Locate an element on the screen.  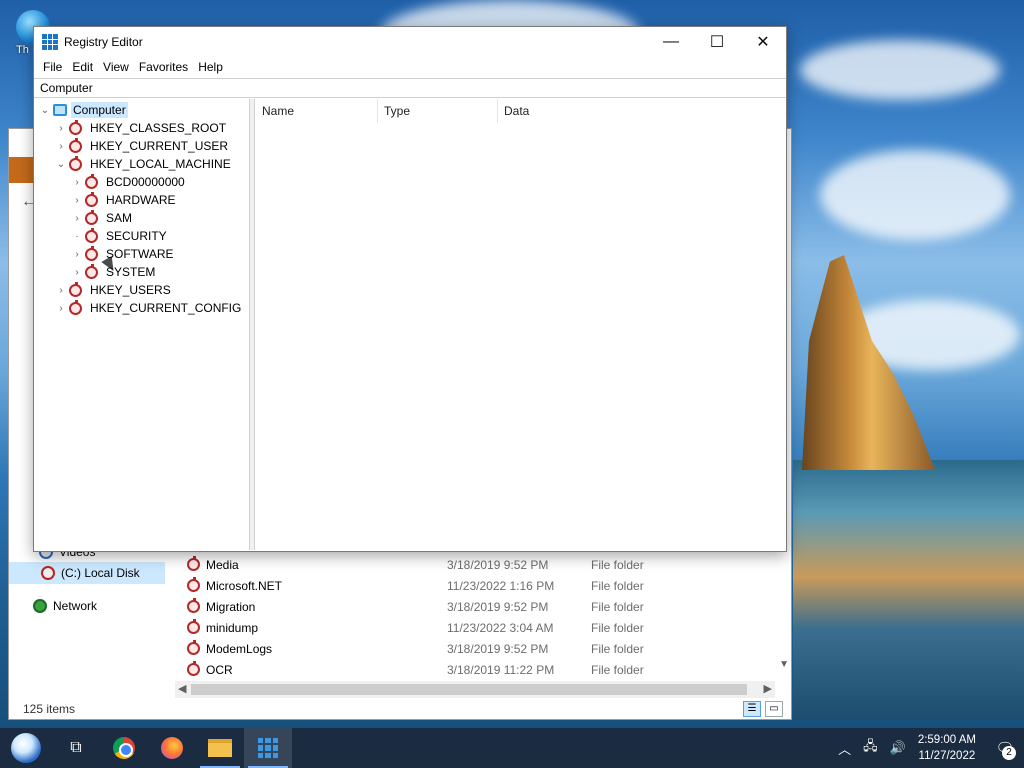
nav-item-local-disk: (C:) Local Disk is located at coordinates (87, 573).